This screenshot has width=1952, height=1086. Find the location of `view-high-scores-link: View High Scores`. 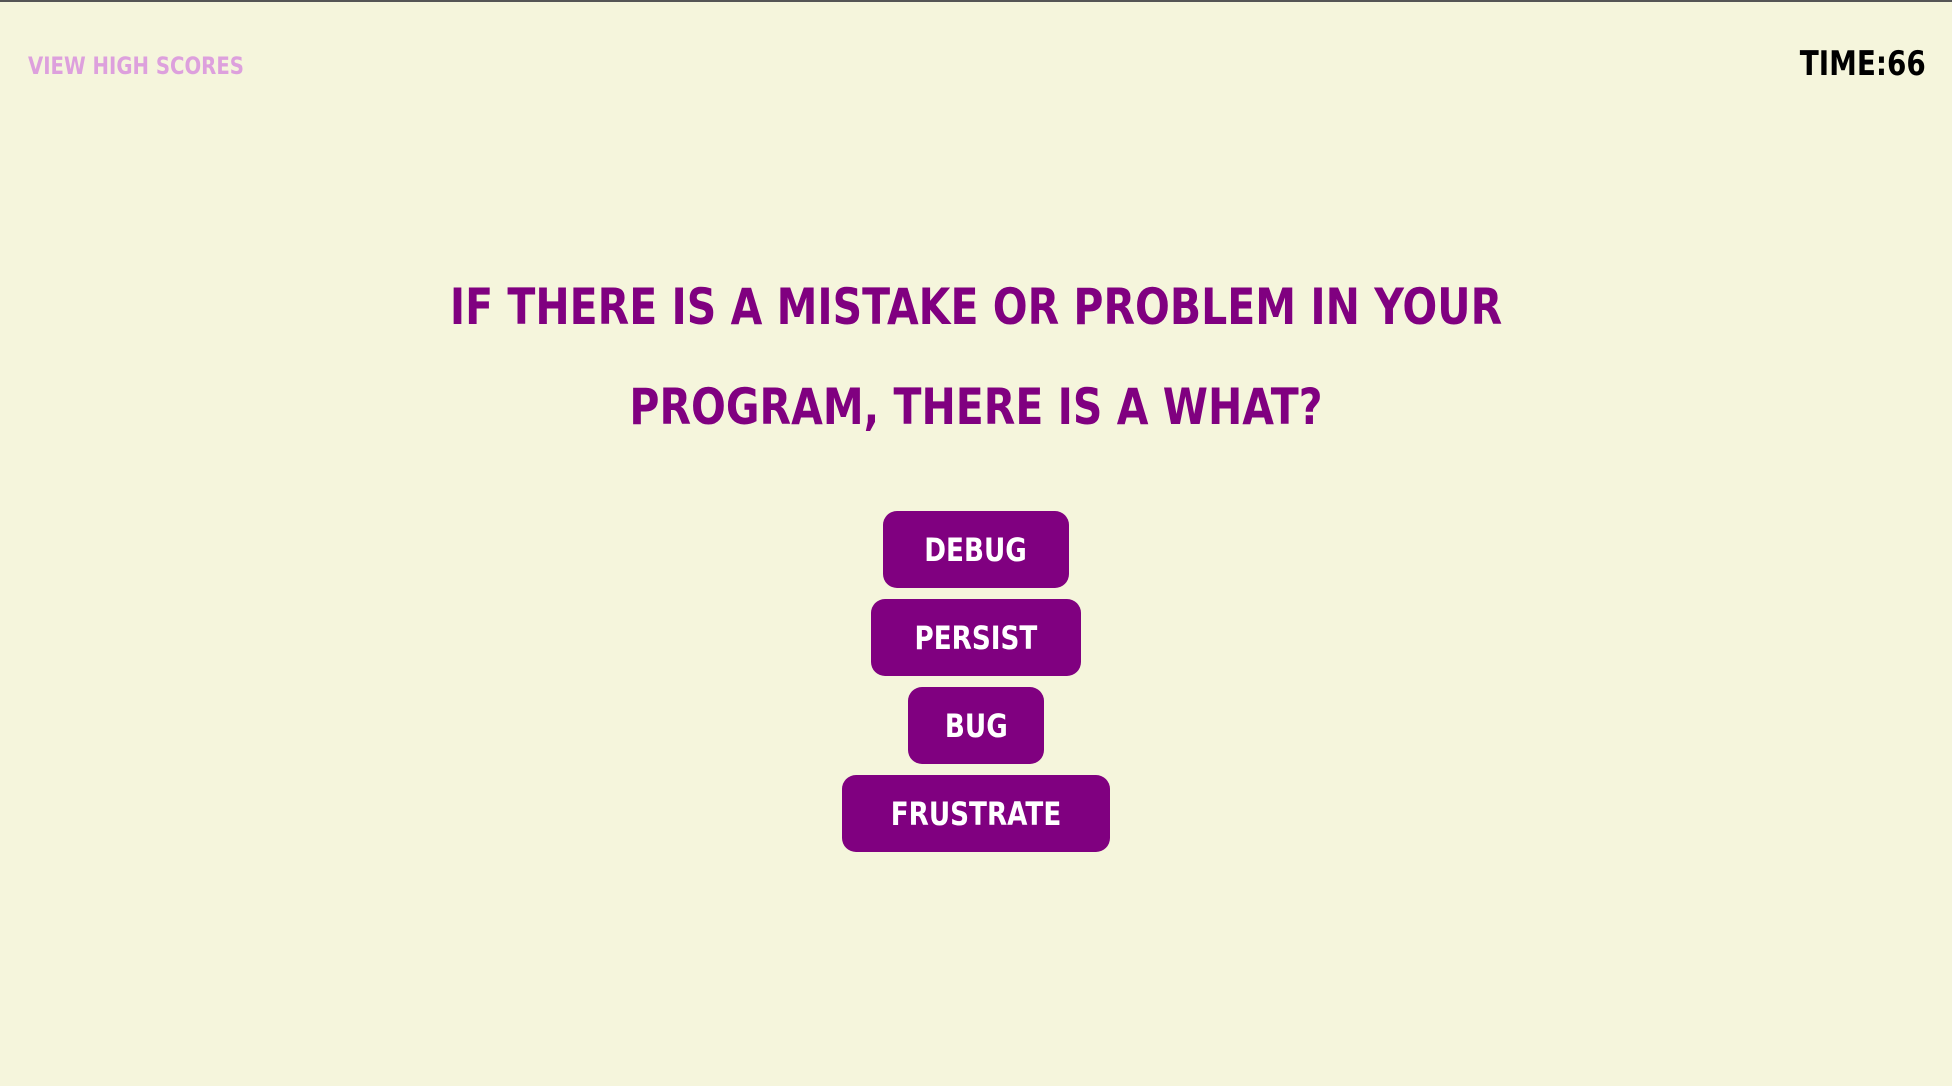

view-high-scores-link: View High Scores is located at coordinates (136, 66).